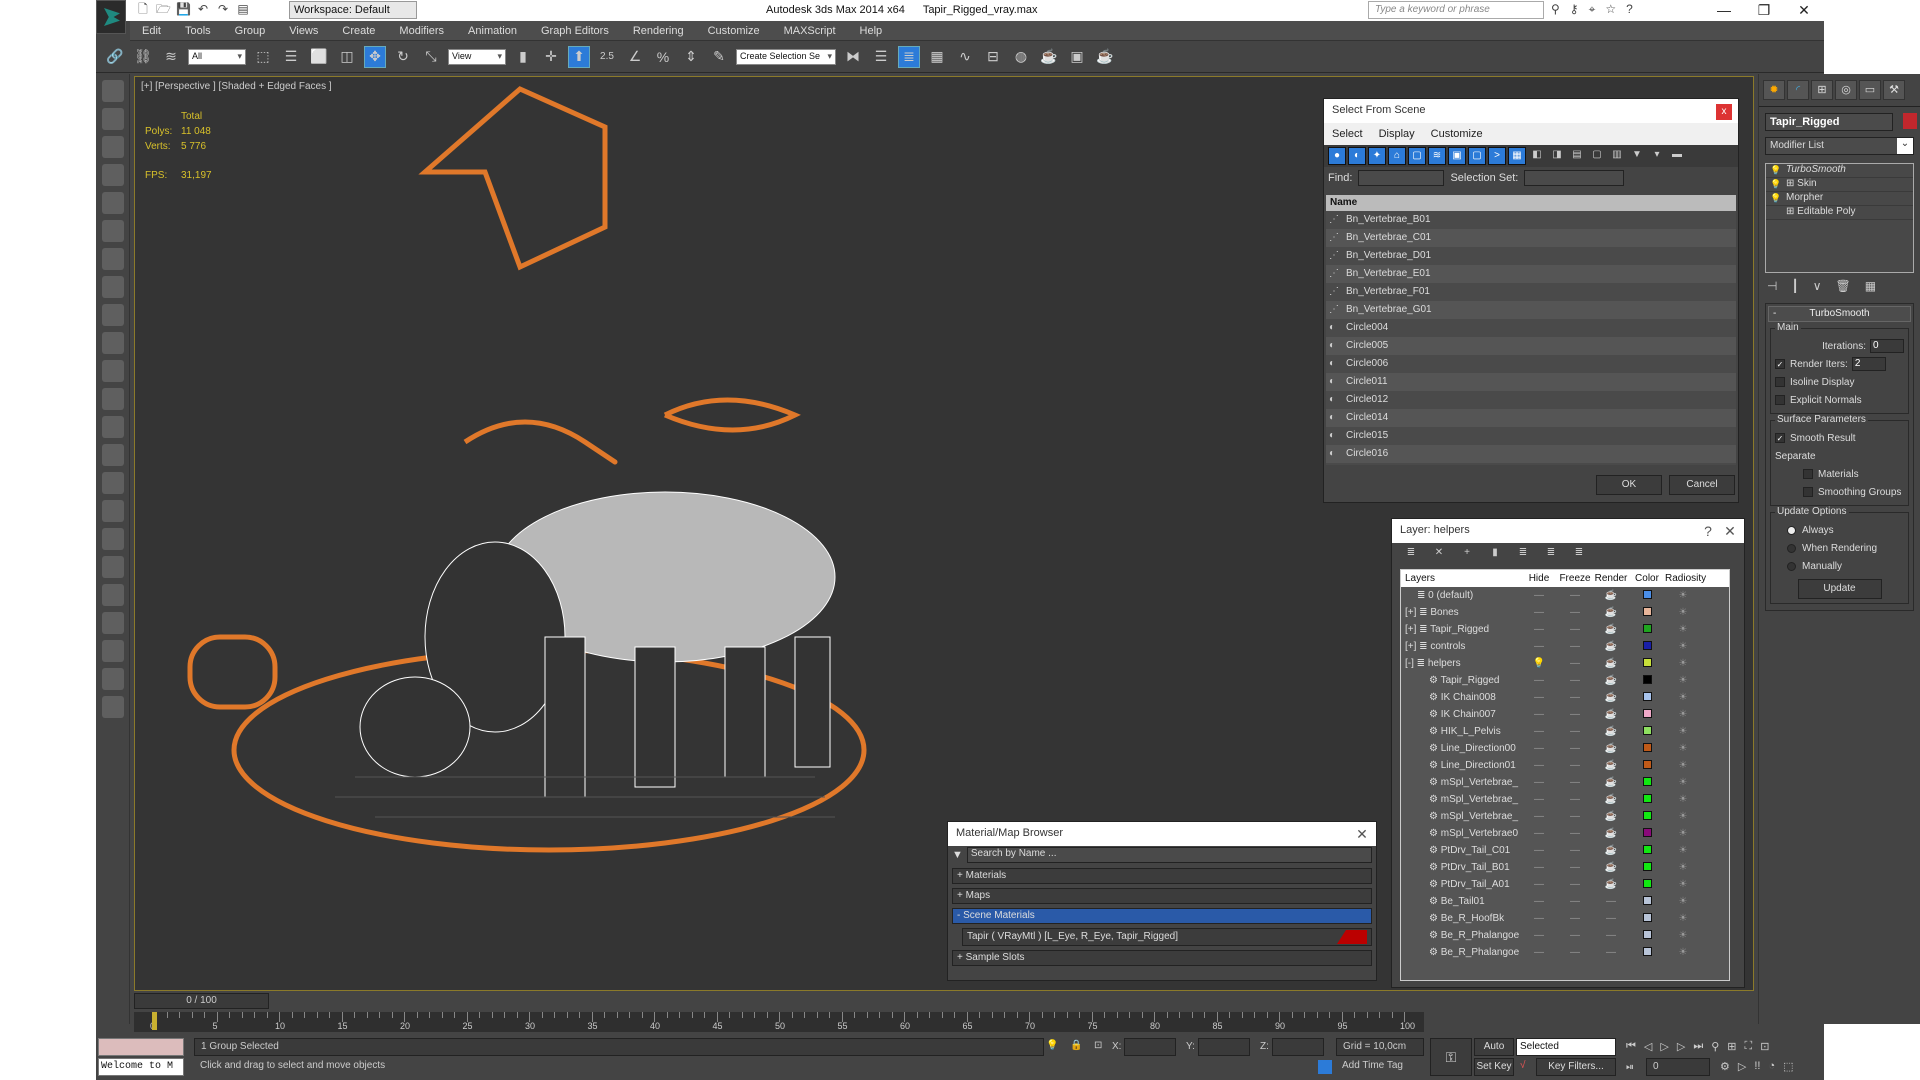  What do you see at coordinates (113, 595) in the screenshot?
I see `foliage-icon` at bounding box center [113, 595].